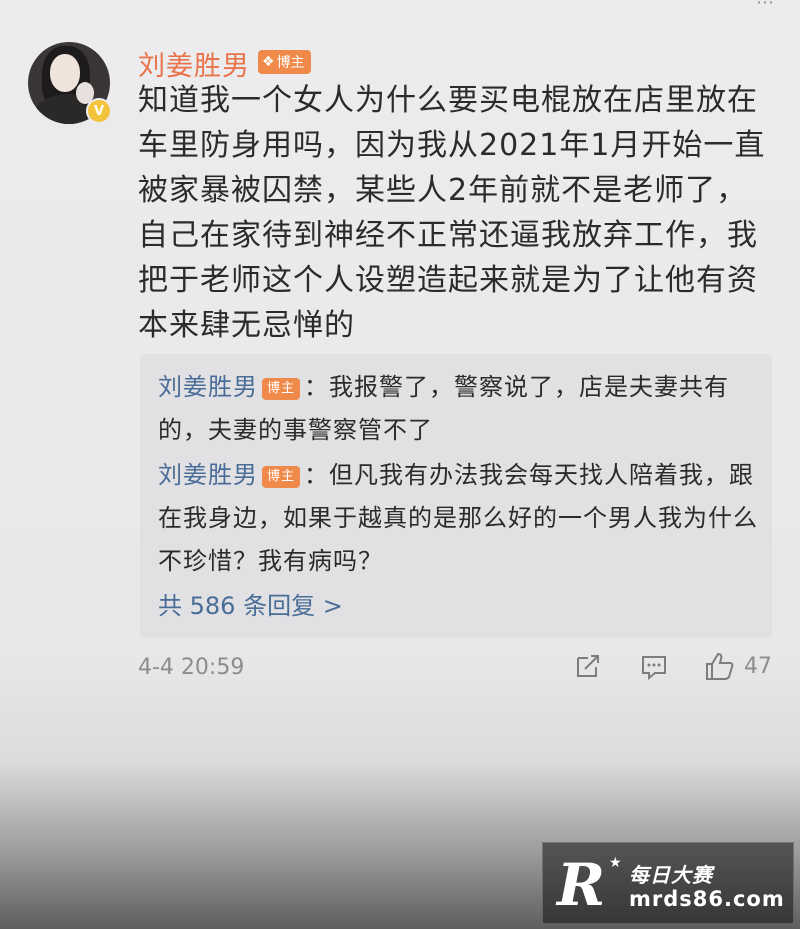 This screenshot has height=929, width=800. What do you see at coordinates (654, 667) in the screenshot?
I see `comment-icon` at bounding box center [654, 667].